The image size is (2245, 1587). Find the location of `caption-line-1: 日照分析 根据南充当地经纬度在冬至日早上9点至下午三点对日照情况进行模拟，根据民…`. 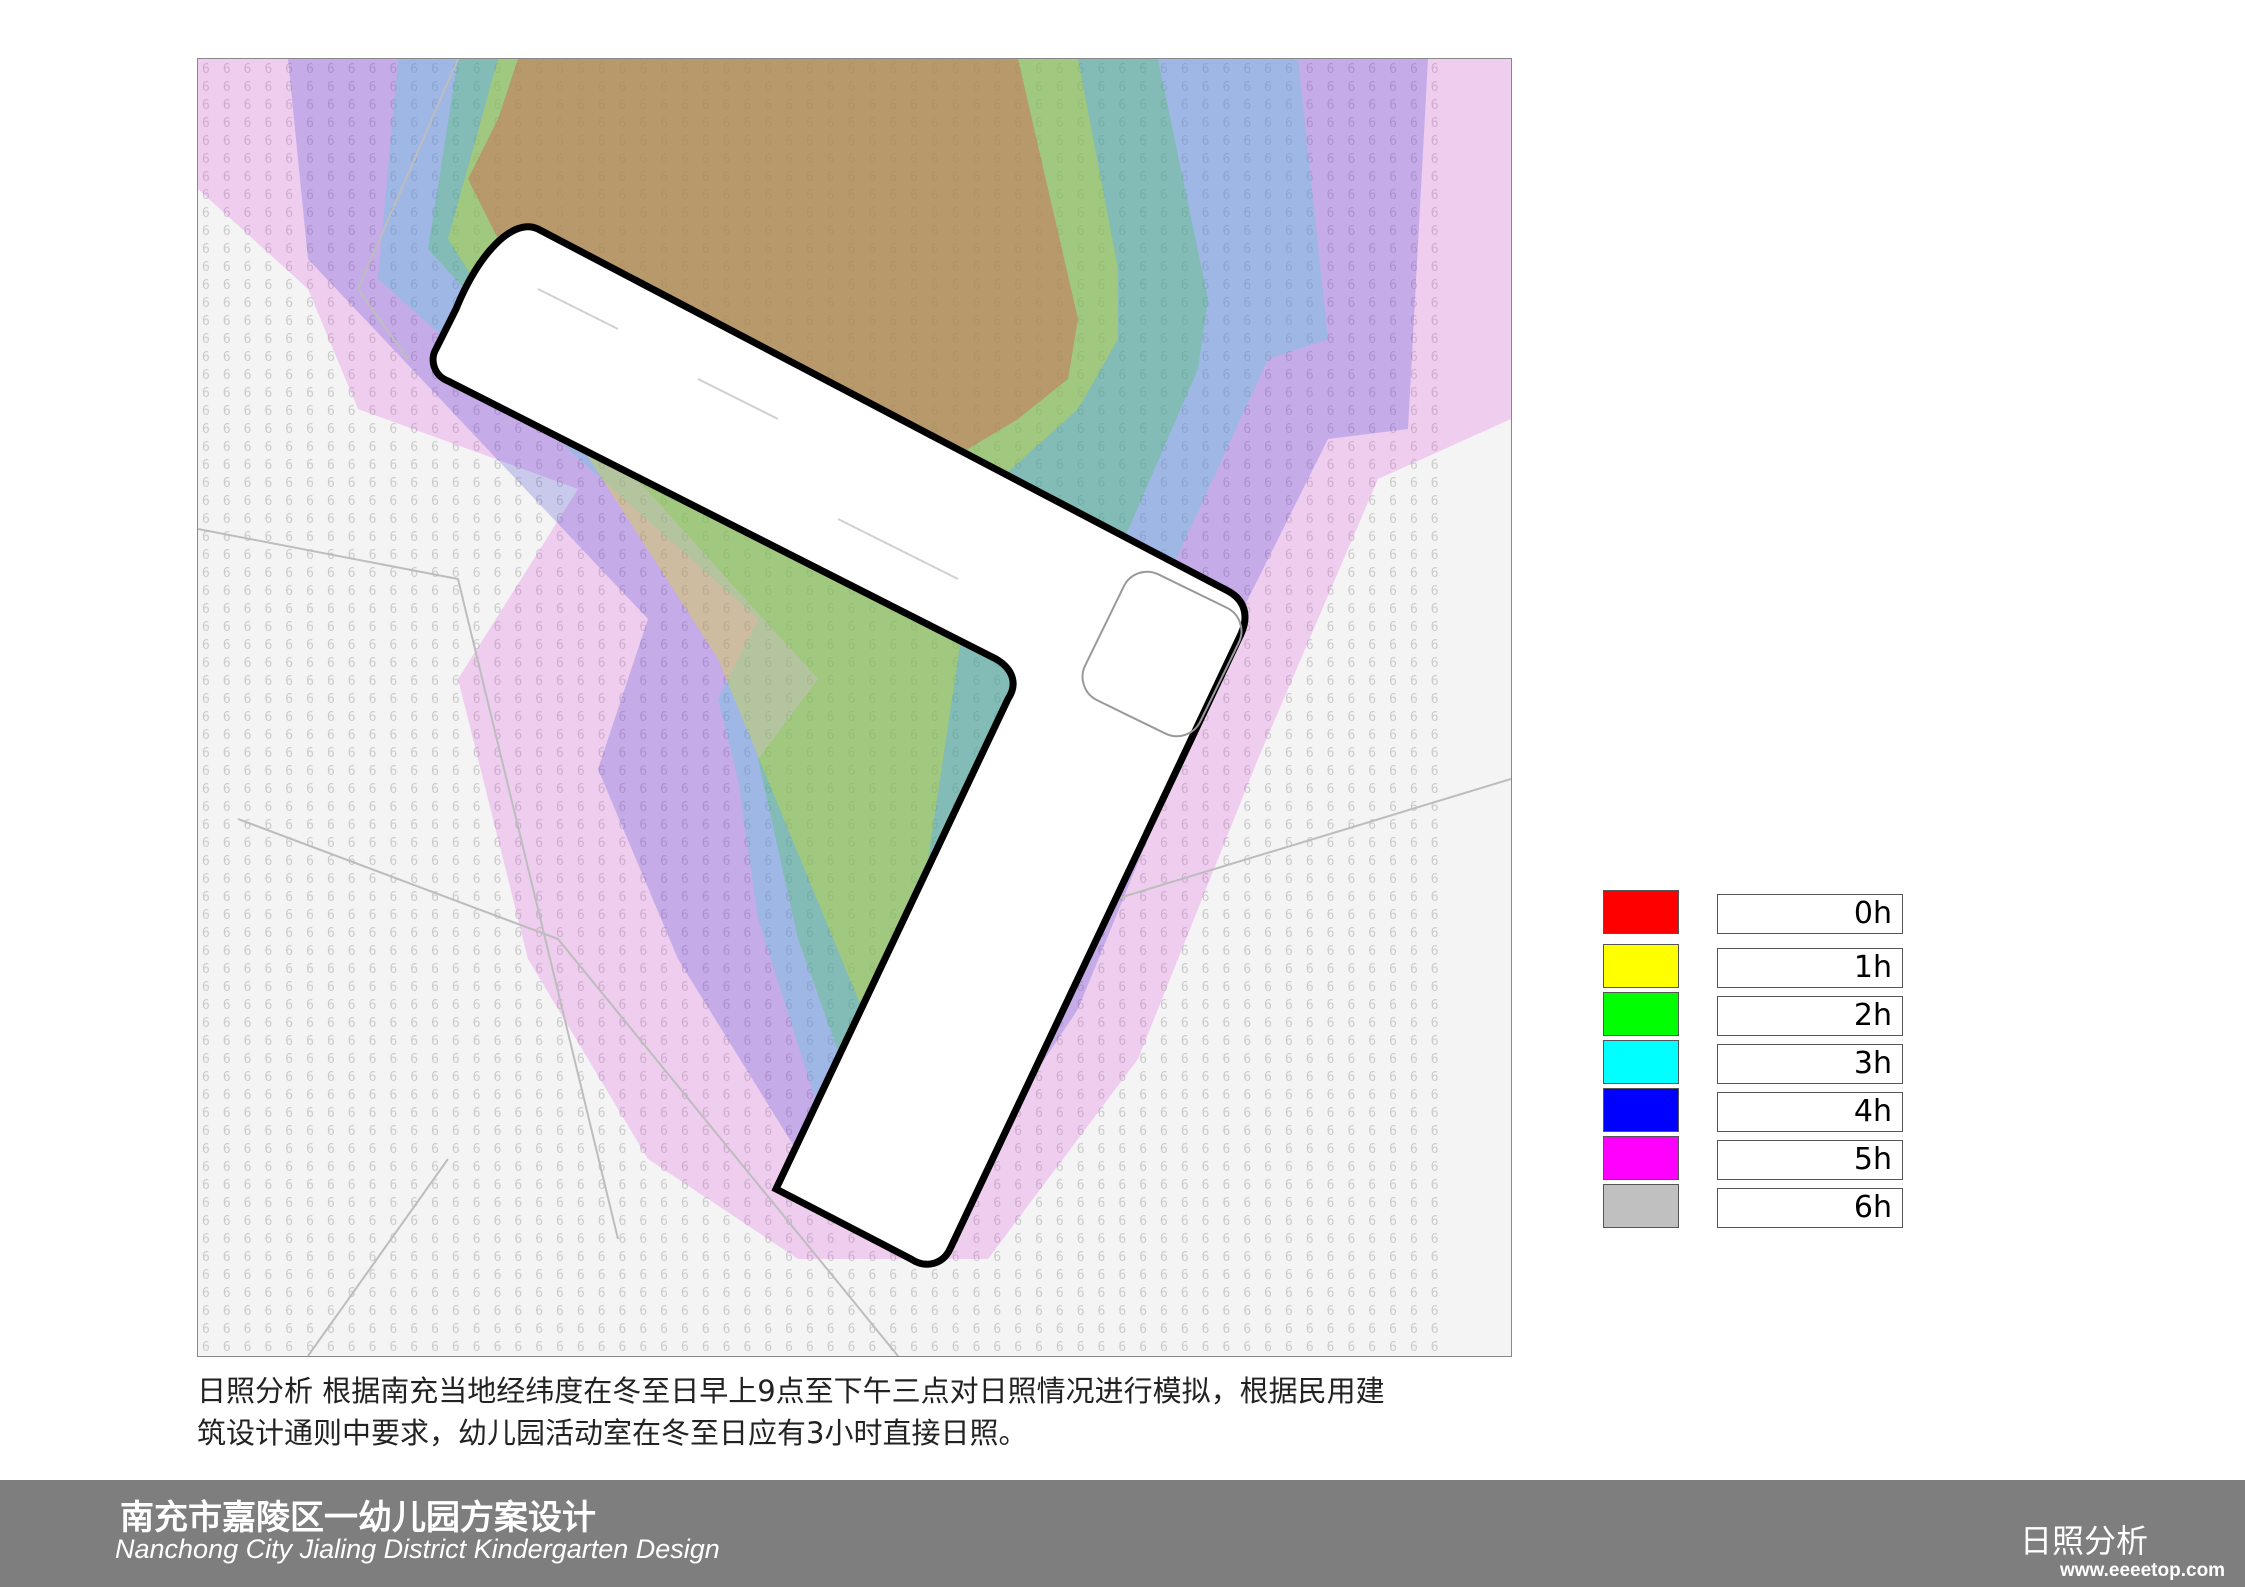

caption-line-1: 日照分析 根据南充当地经纬度在冬至日早上9点至下午三点对日照情况进行模拟，根据民… is located at coordinates (791, 1391).